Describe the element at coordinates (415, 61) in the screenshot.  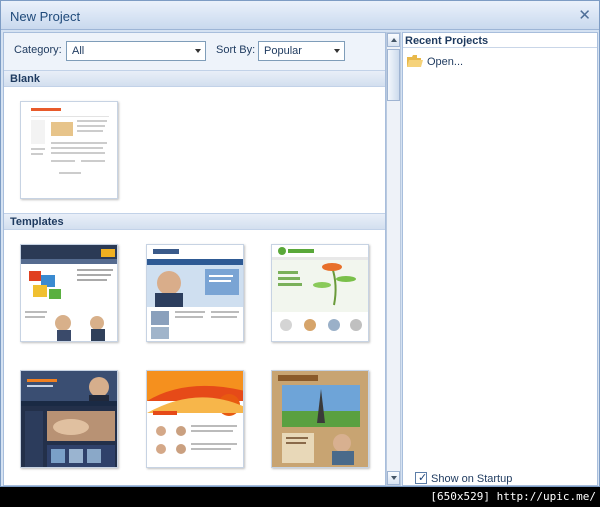
I see `folder-open-icon` at that location.